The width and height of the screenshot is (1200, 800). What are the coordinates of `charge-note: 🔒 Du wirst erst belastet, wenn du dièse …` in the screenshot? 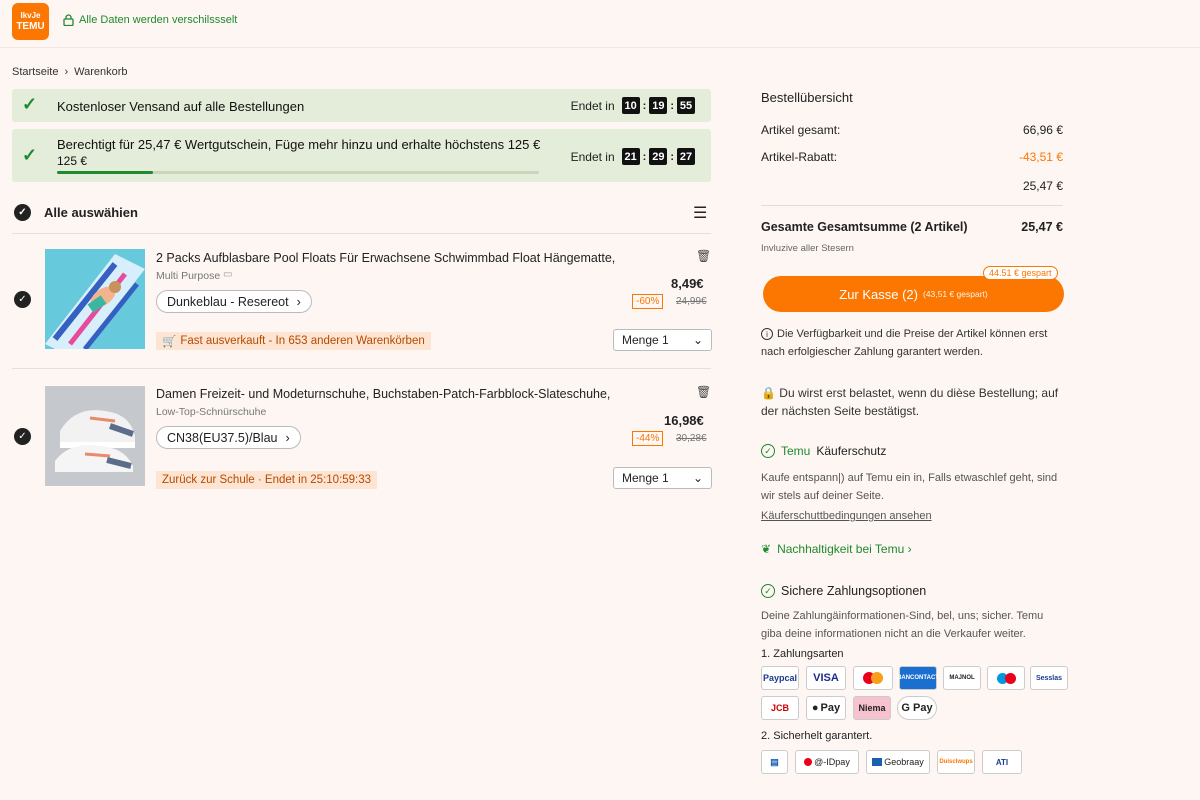 It's located at (910, 402).